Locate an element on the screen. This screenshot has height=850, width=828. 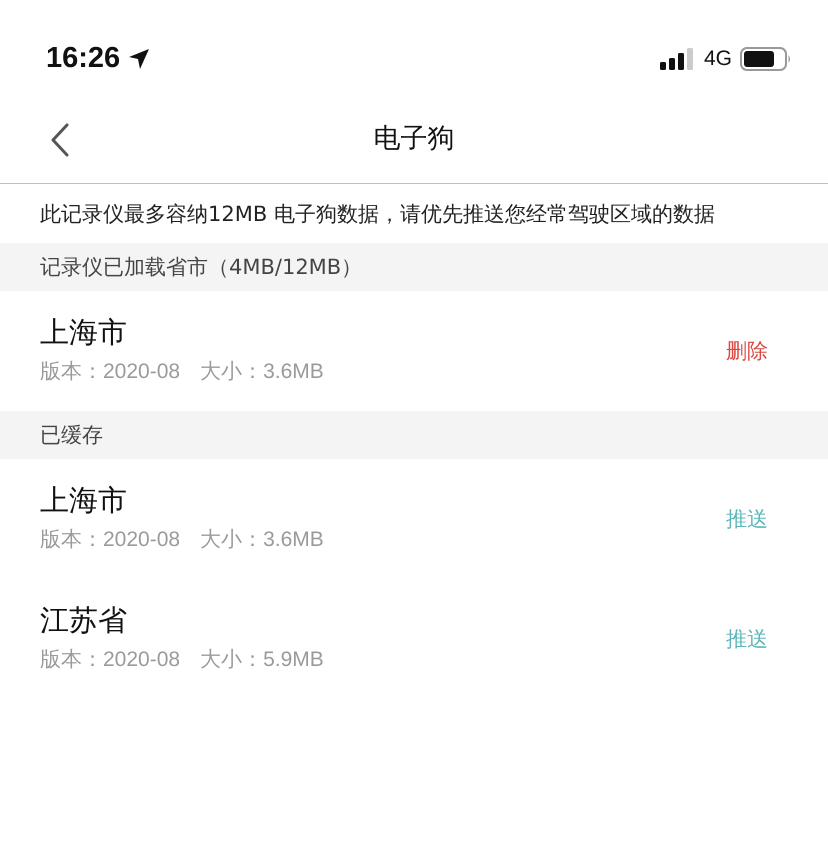
signal-icon is located at coordinates (678, 59).